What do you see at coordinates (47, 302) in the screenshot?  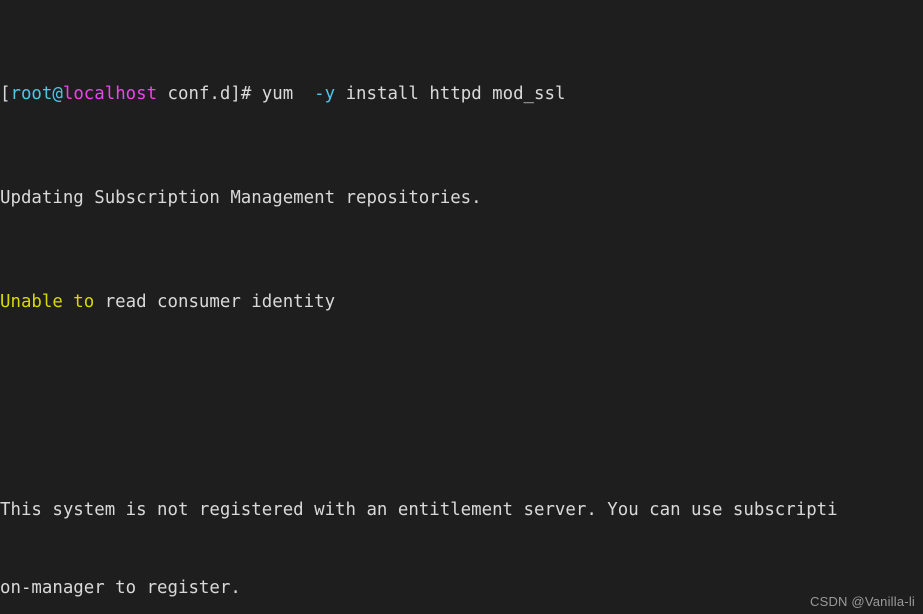 I see `unable-warning-text: Unable to` at bounding box center [47, 302].